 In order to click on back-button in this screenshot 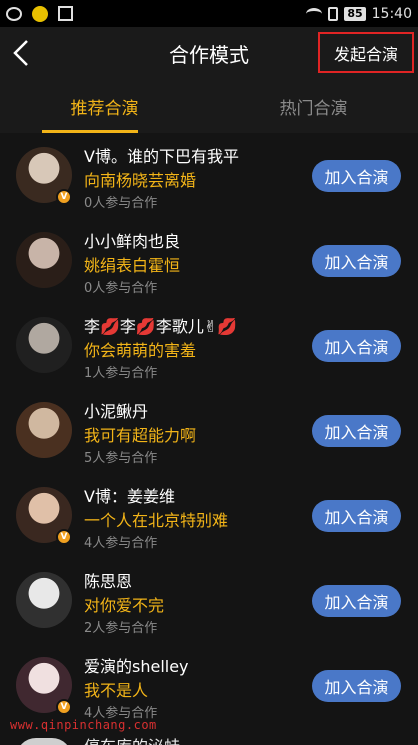, I will do `click(21, 53)`.